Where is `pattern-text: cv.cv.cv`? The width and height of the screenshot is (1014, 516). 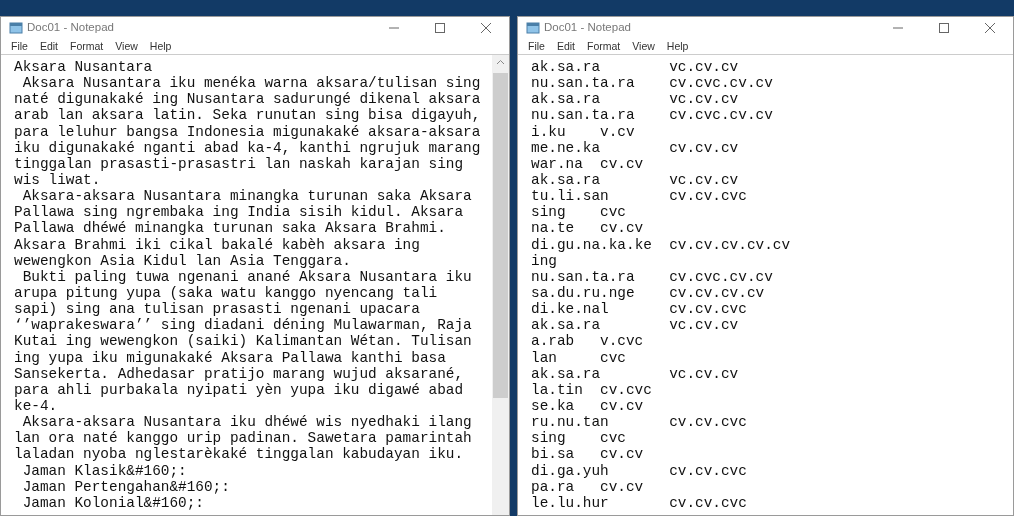 pattern-text: cv.cv.cv is located at coordinates (704, 147).